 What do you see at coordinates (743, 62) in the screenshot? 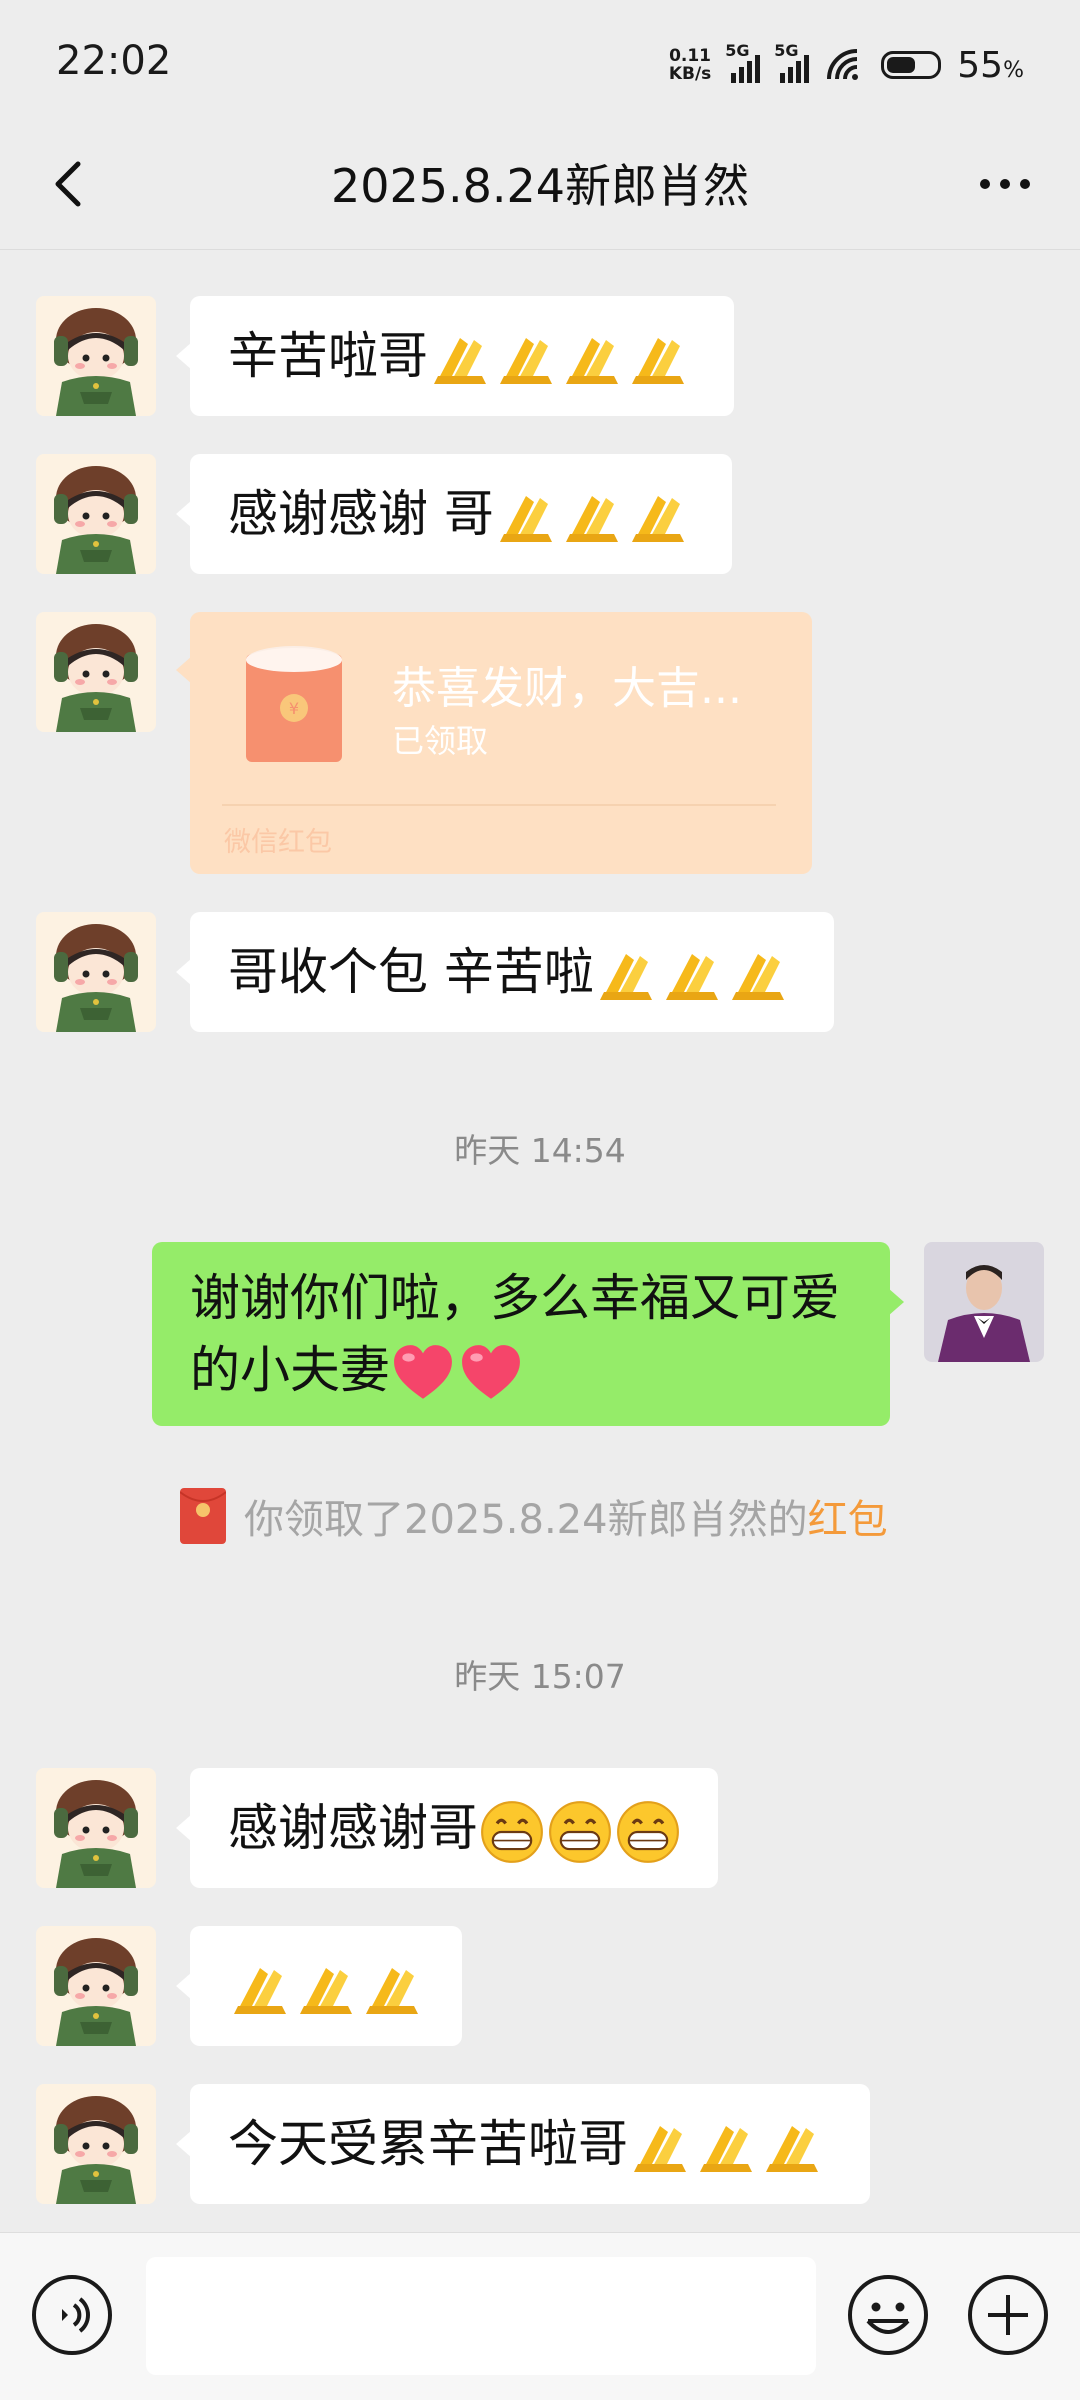
I see `signal-icon-1: 5G` at bounding box center [743, 62].